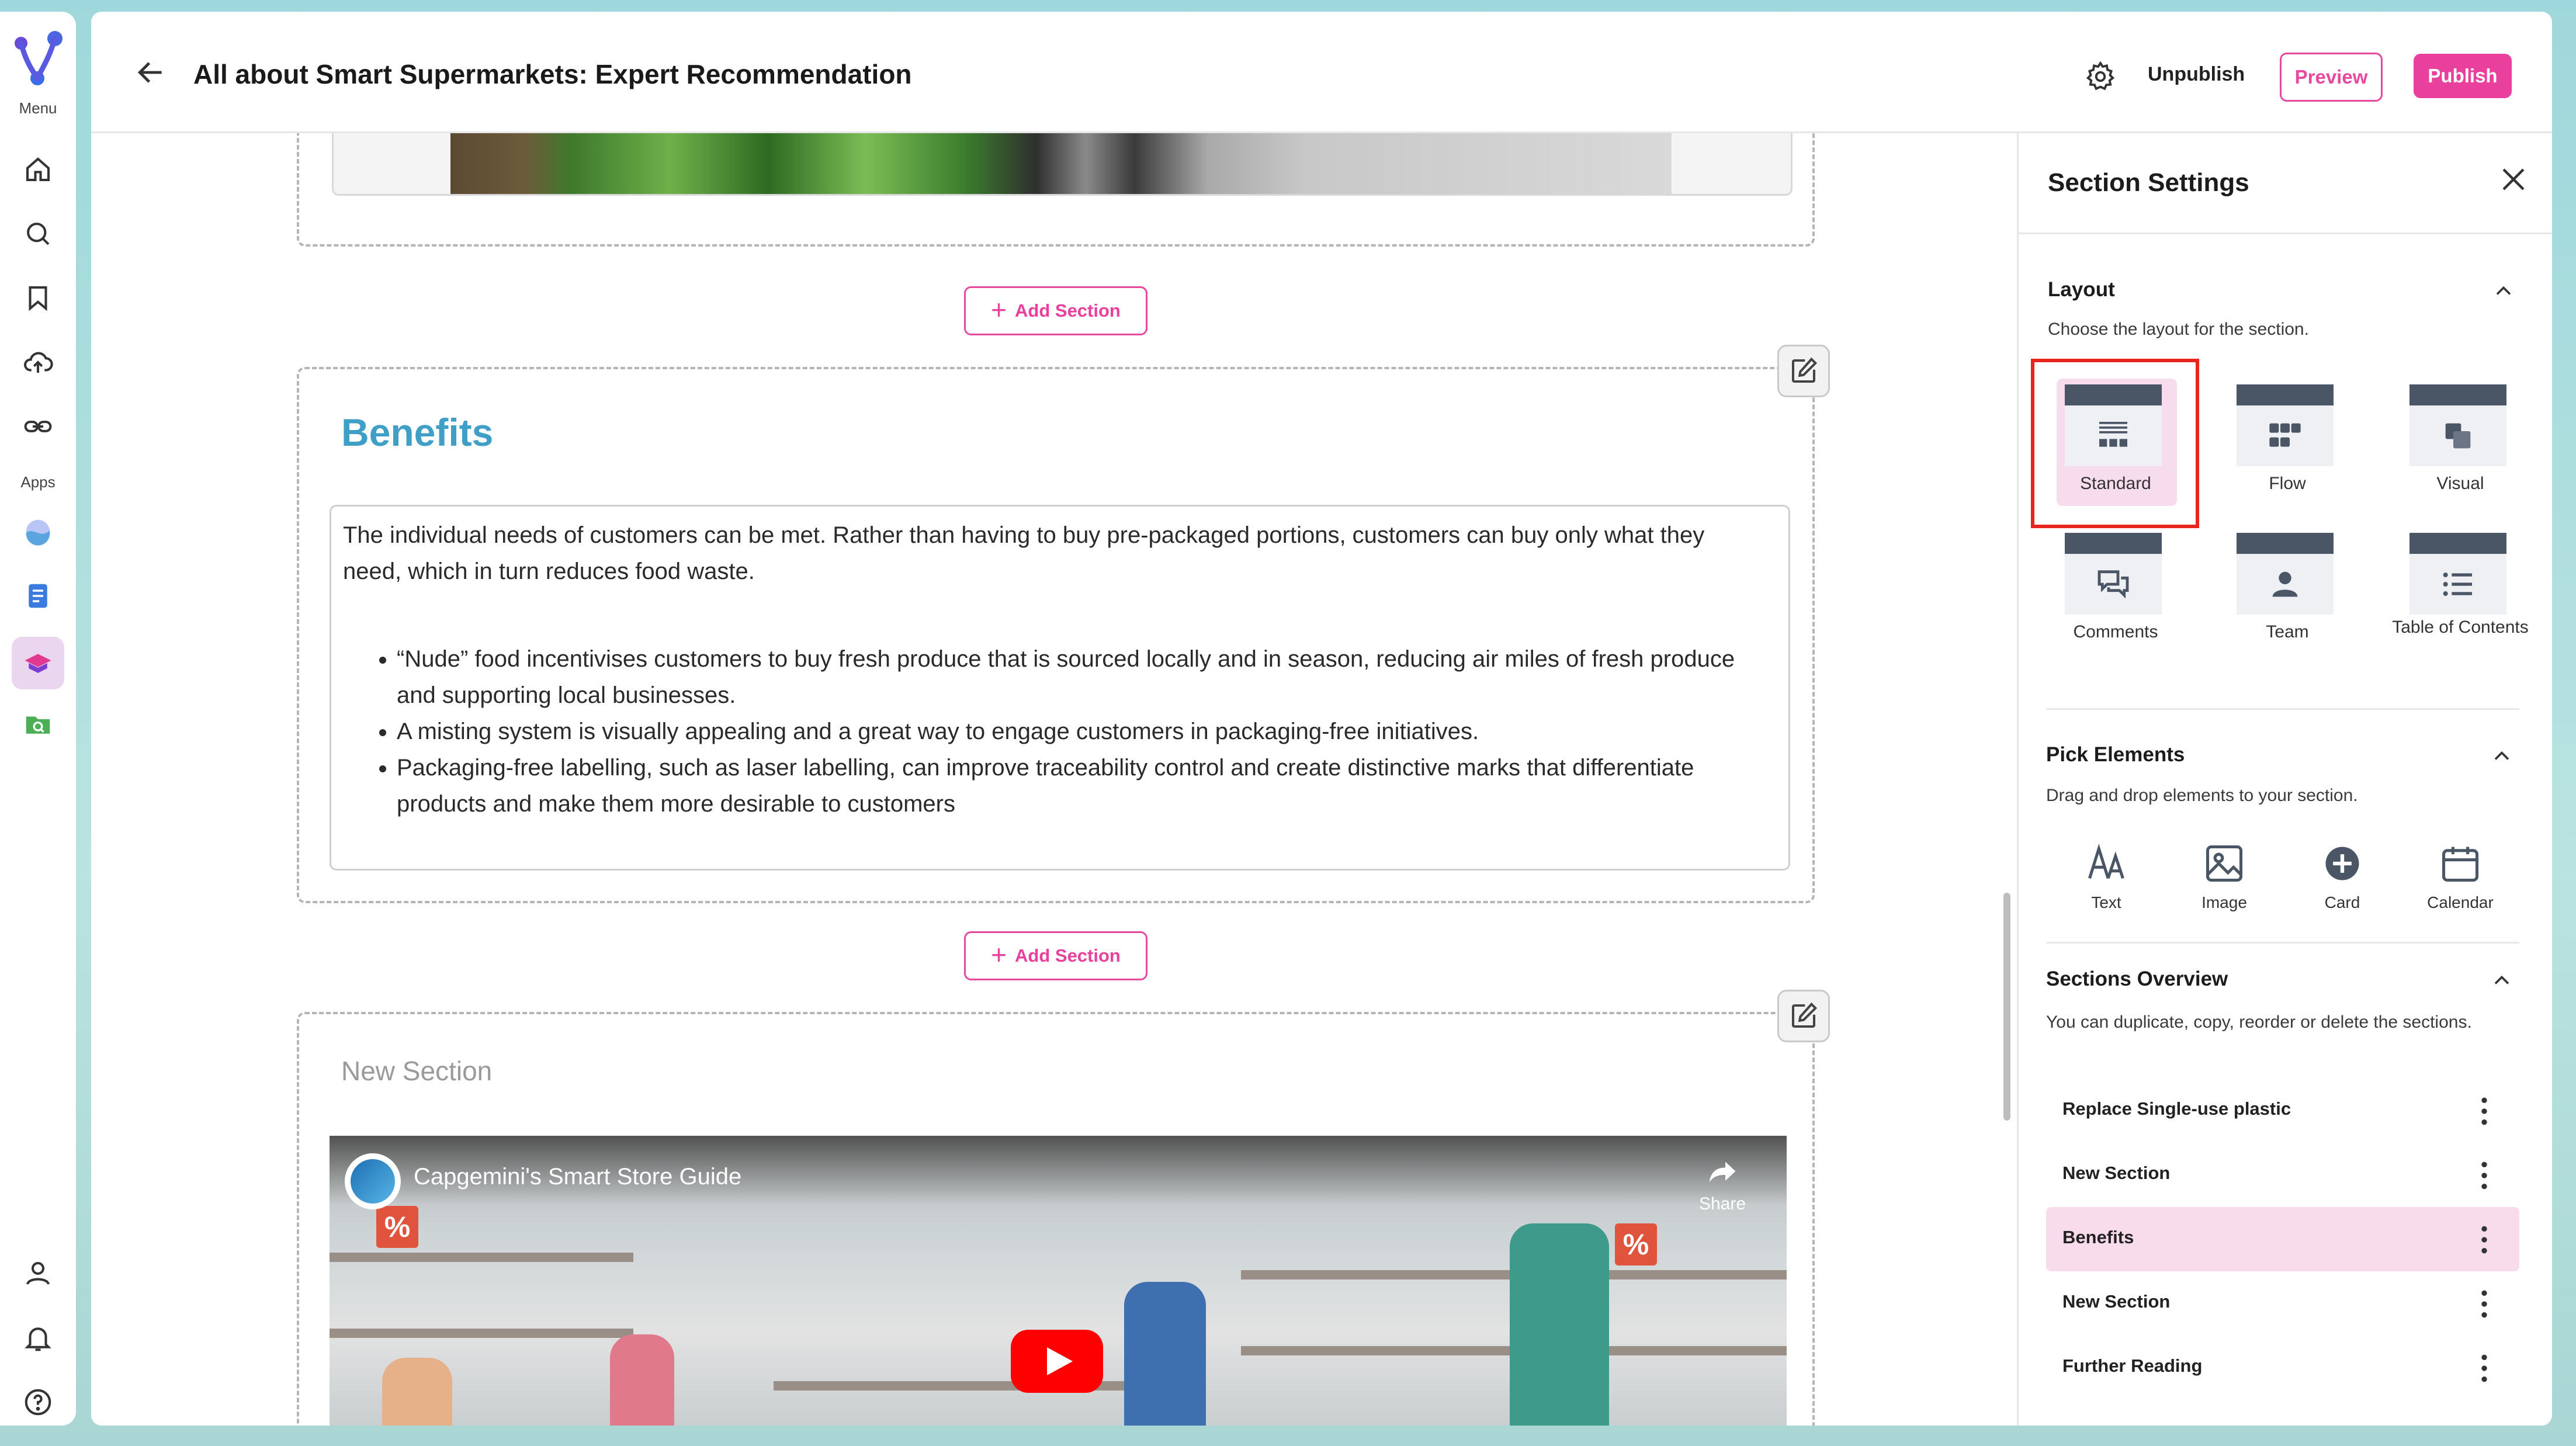 This screenshot has width=2576, height=1446. I want to click on section-title: New Section, so click(416, 1071).